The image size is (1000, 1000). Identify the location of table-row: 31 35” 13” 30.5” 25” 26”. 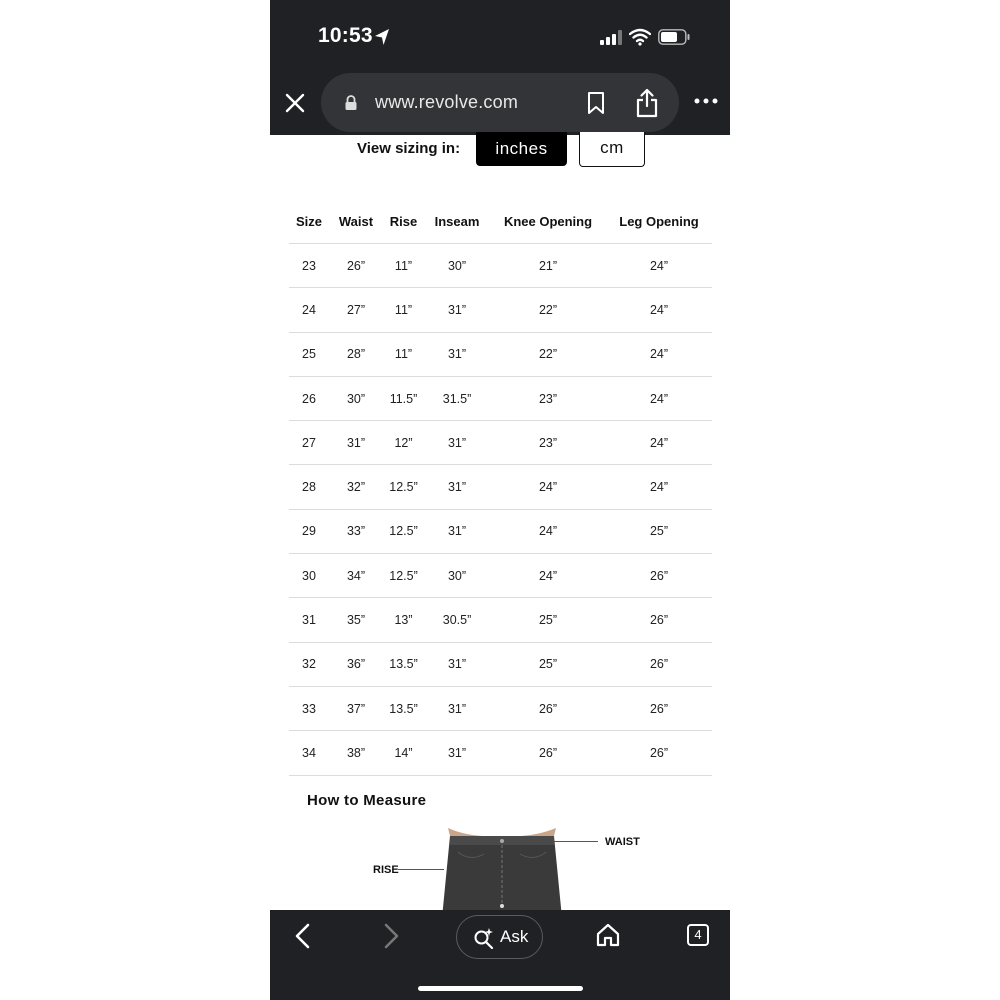
(500, 620).